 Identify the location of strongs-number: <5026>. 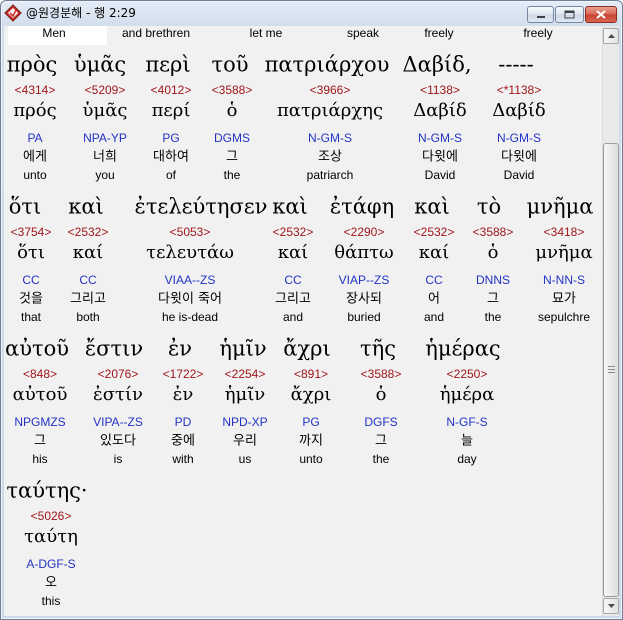
(51, 516).